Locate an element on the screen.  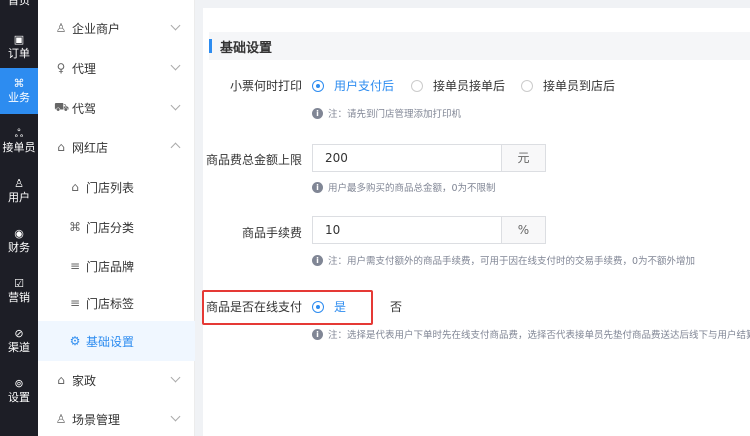
rail-item-label: 业务 is located at coordinates (19, 97).